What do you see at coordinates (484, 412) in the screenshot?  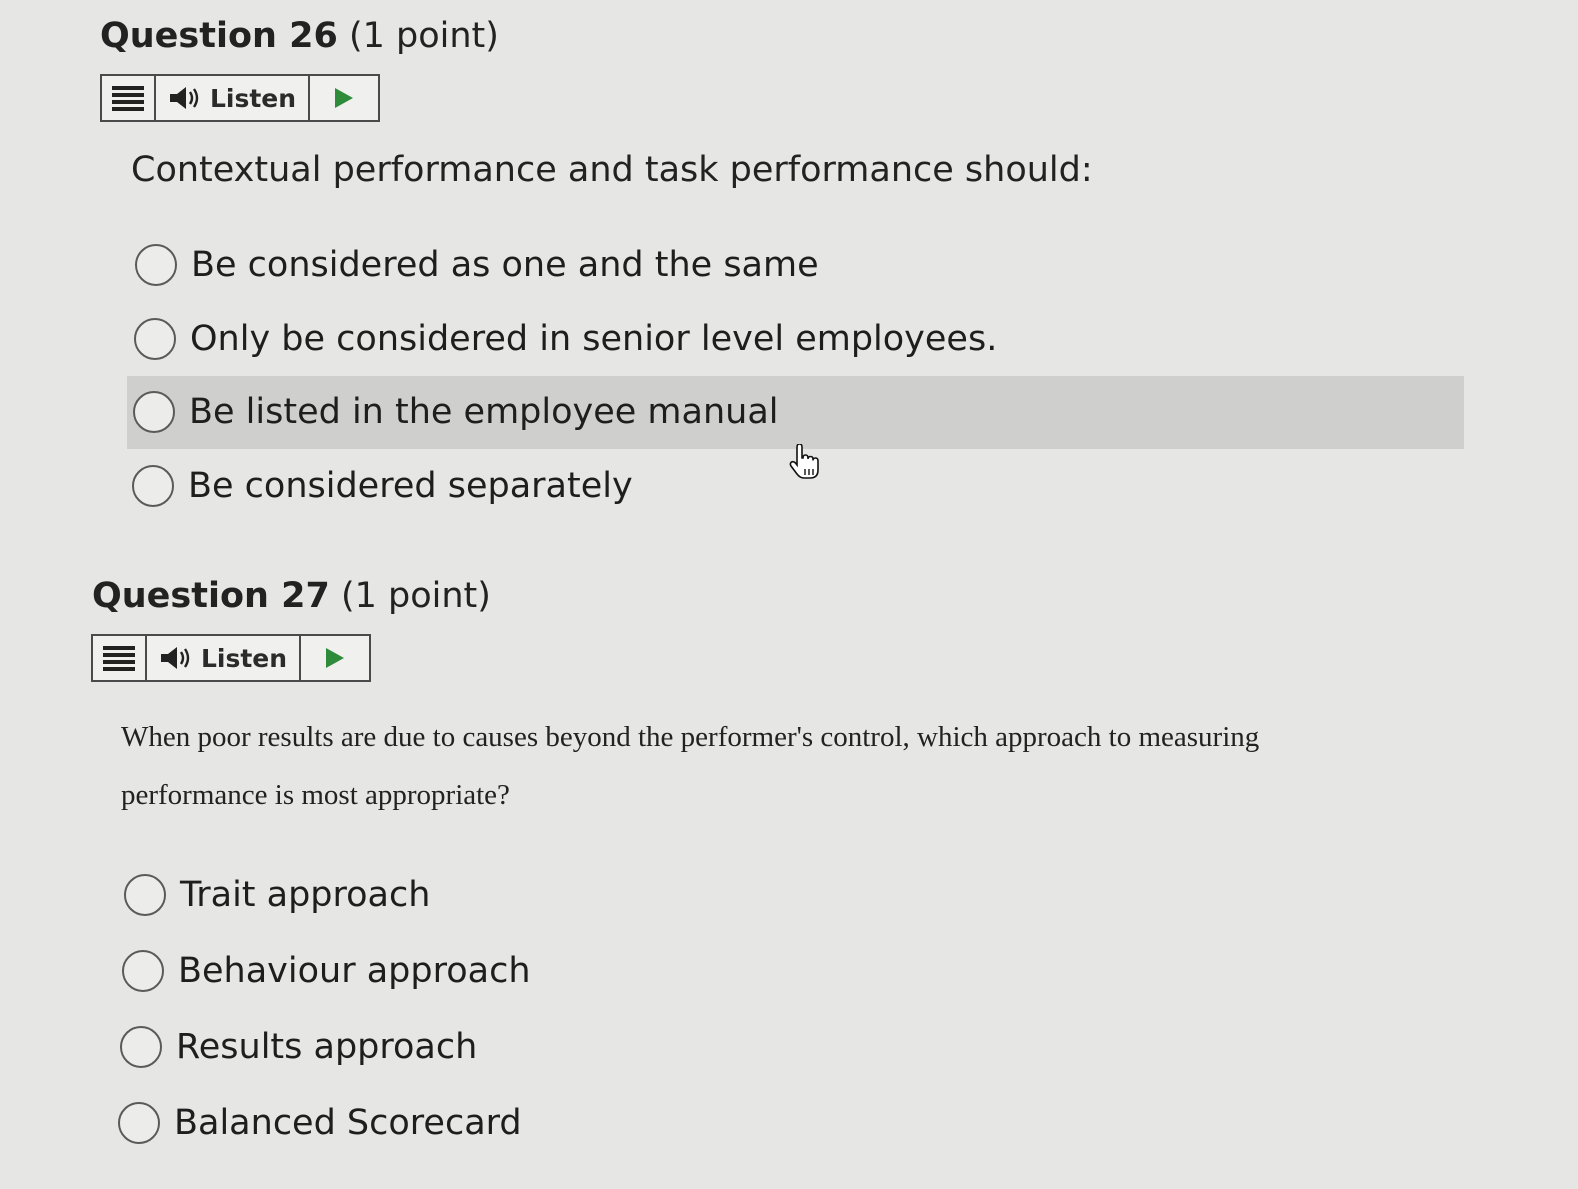 I see `option-label: Be listed in the employee manual` at bounding box center [484, 412].